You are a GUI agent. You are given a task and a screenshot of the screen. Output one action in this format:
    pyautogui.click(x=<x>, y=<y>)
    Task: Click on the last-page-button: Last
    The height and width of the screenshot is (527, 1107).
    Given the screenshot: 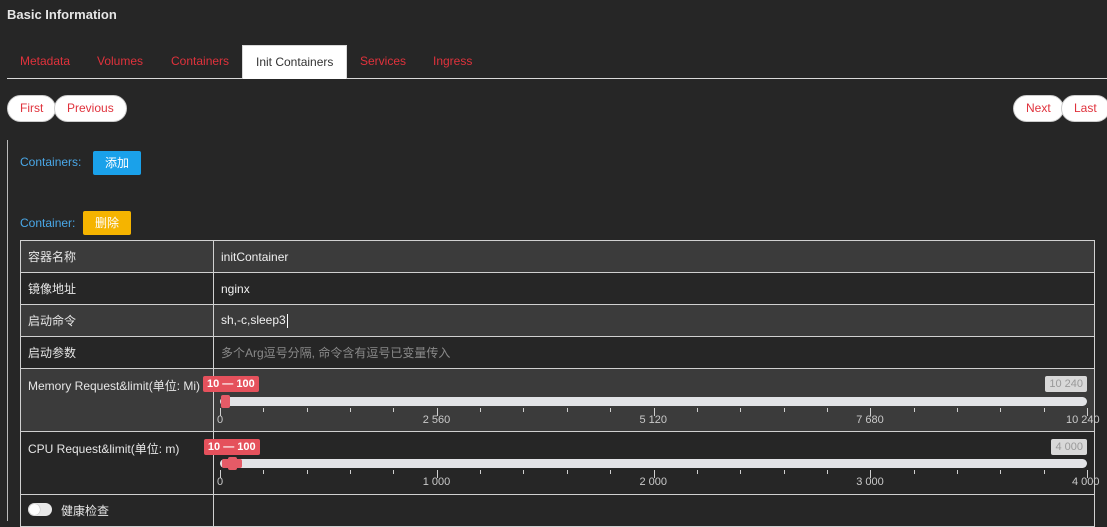 What is the action you would take?
    pyautogui.click(x=1084, y=108)
    